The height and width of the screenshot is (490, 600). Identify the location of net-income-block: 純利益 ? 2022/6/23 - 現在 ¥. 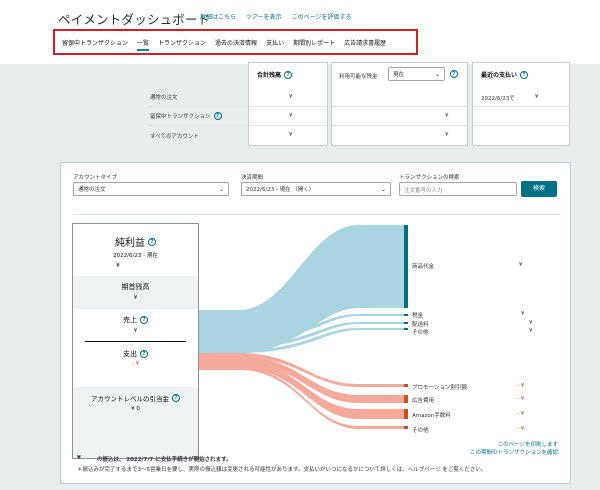
(135, 250).